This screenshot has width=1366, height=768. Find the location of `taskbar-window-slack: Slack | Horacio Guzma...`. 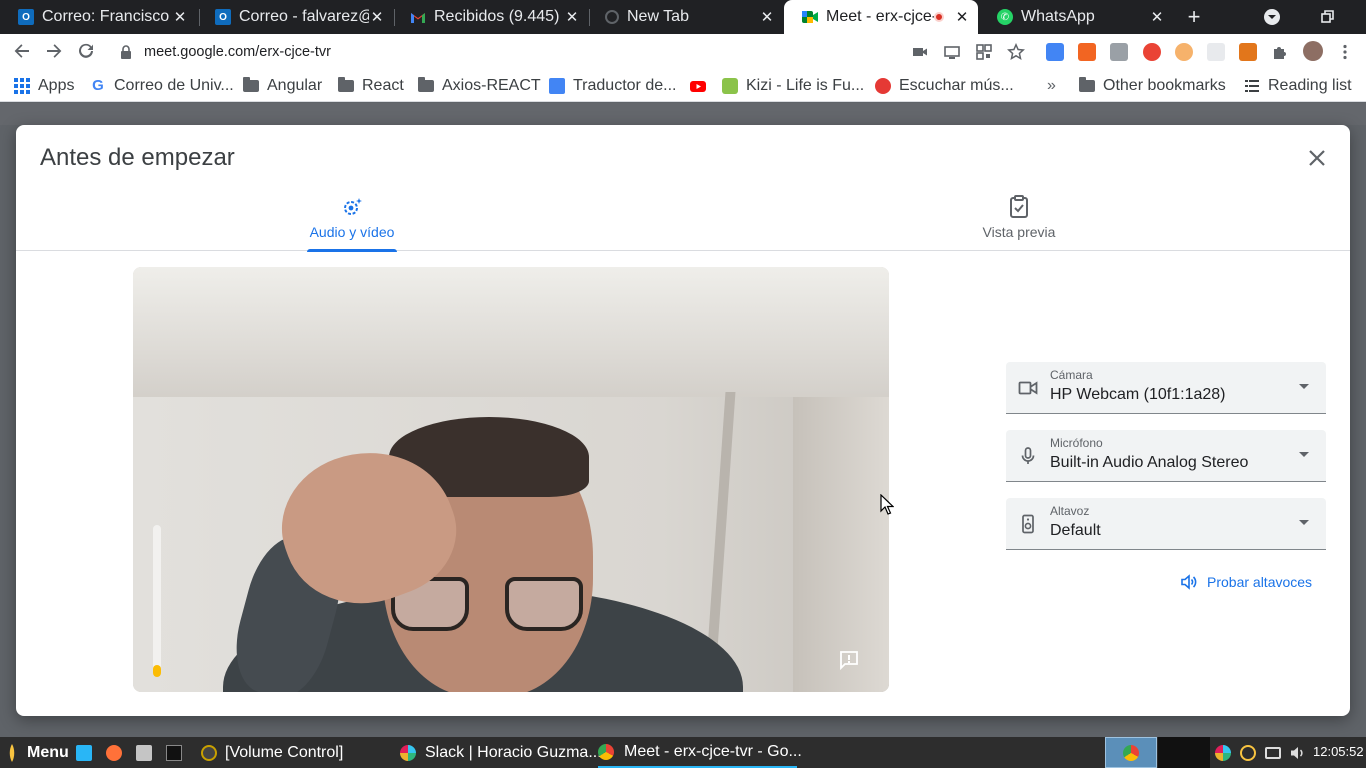

taskbar-window-slack: Slack | Horacio Guzma... is located at coordinates (501, 752).